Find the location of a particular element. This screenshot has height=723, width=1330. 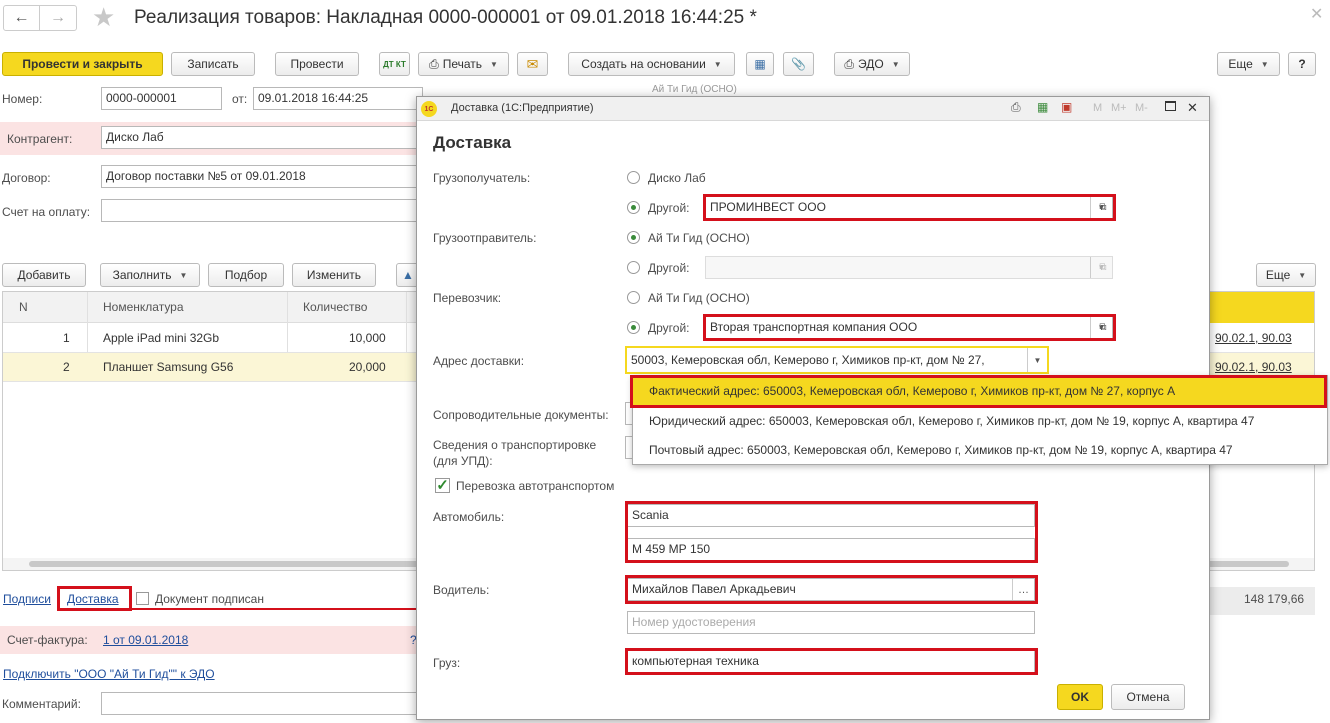

maximize-icon is located at coordinates (1170, 106).